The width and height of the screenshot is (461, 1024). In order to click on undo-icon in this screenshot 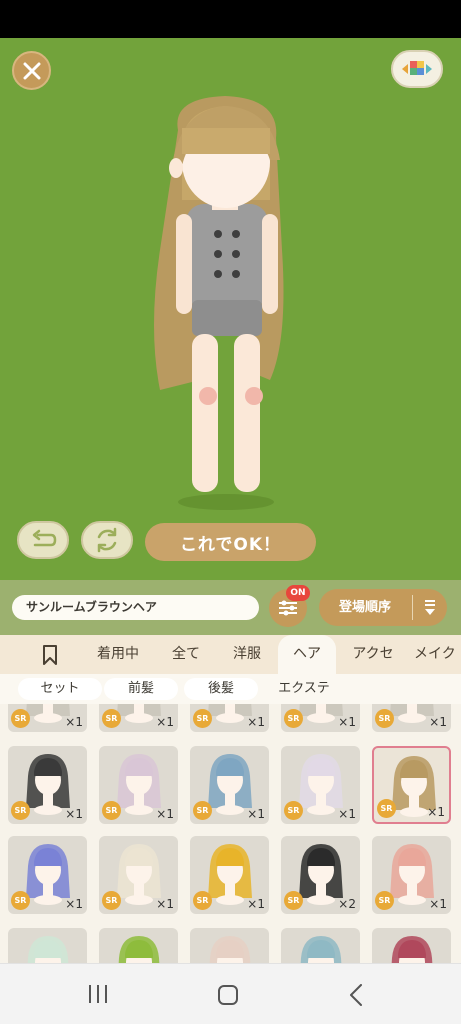, I will do `click(44, 538)`.